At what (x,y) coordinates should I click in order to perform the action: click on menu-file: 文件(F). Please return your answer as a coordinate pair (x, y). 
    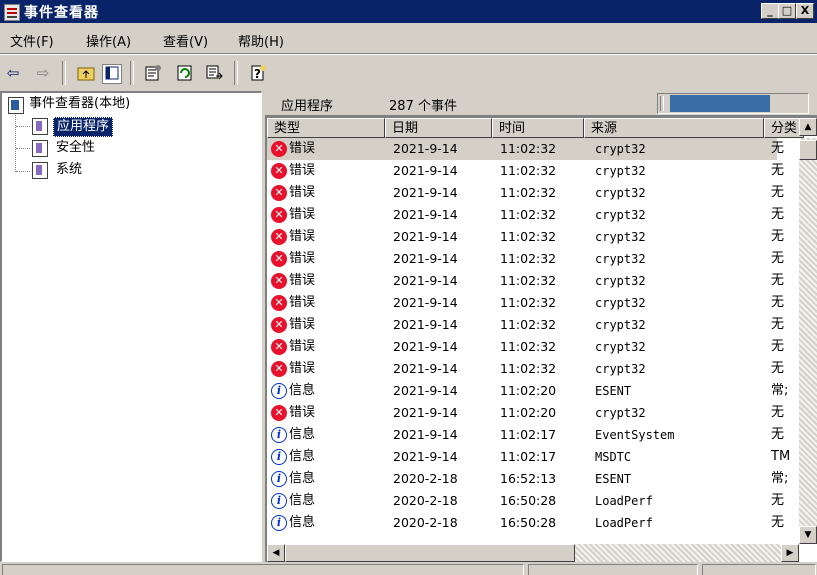
    Looking at the image, I should click on (32, 40).